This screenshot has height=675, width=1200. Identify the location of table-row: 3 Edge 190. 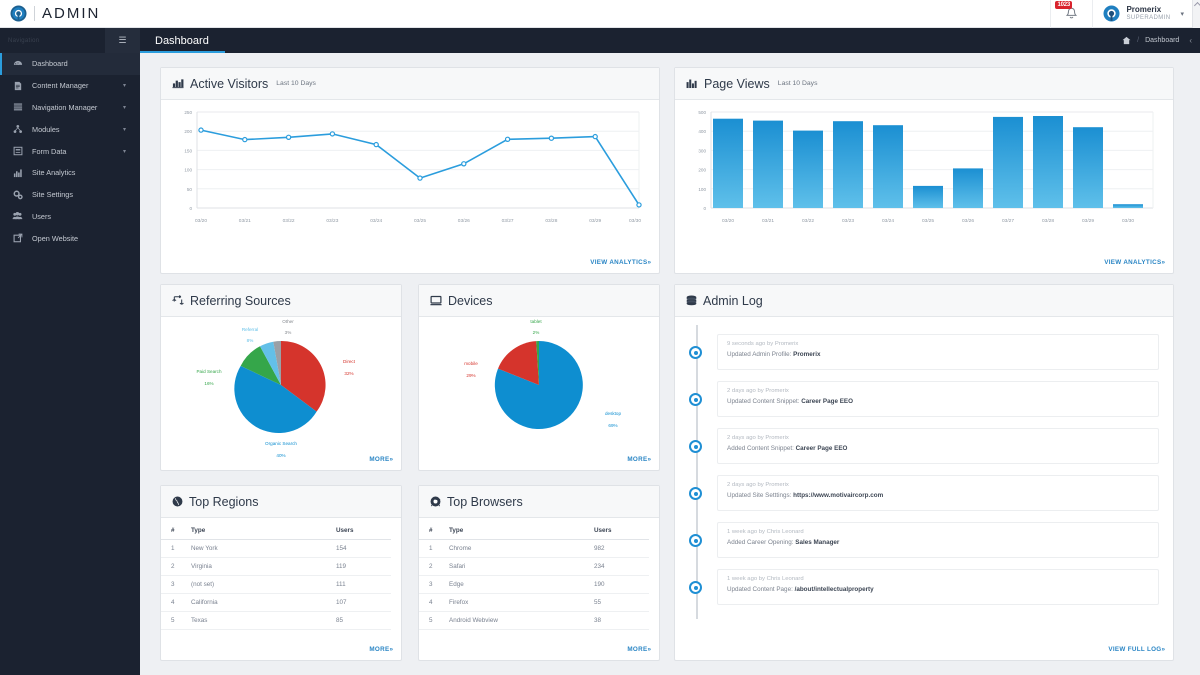
(534, 584).